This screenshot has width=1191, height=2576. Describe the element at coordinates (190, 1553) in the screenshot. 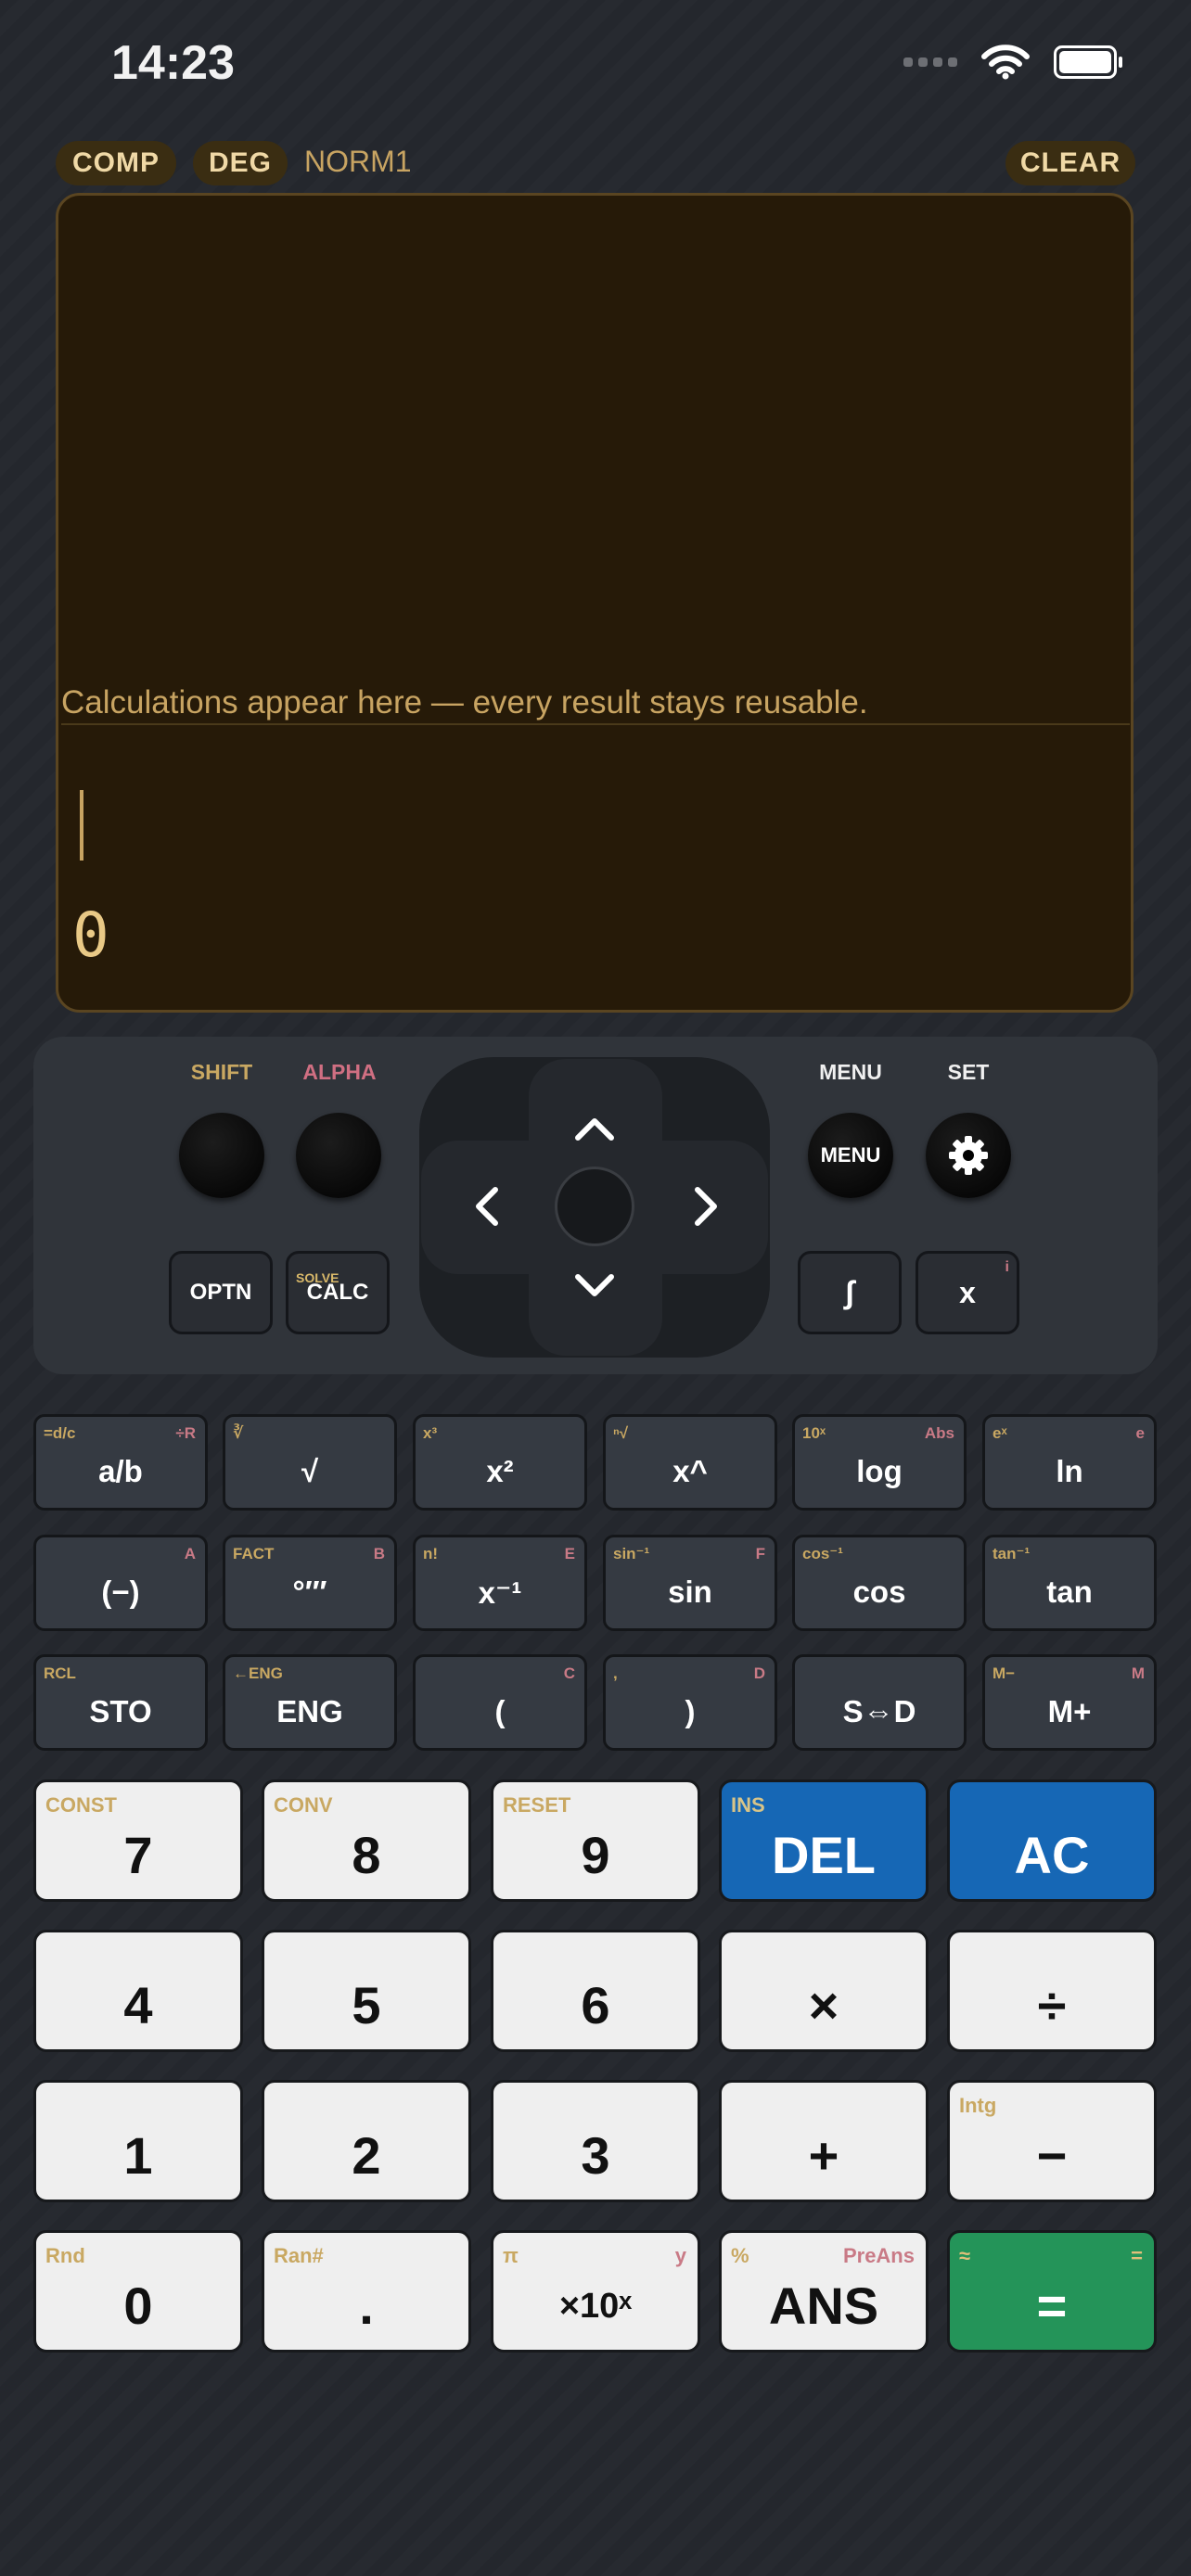

I see `function-key-alpha-label: A` at that location.